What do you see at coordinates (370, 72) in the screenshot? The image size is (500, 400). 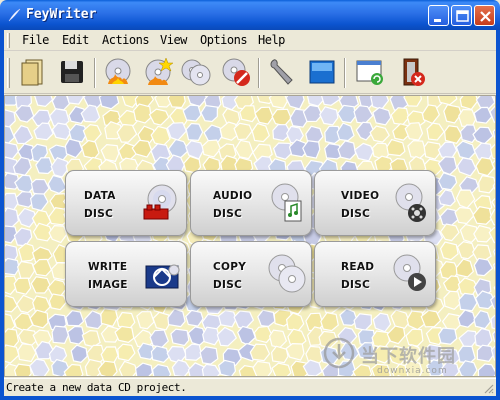 I see `refresh-window-button` at bounding box center [370, 72].